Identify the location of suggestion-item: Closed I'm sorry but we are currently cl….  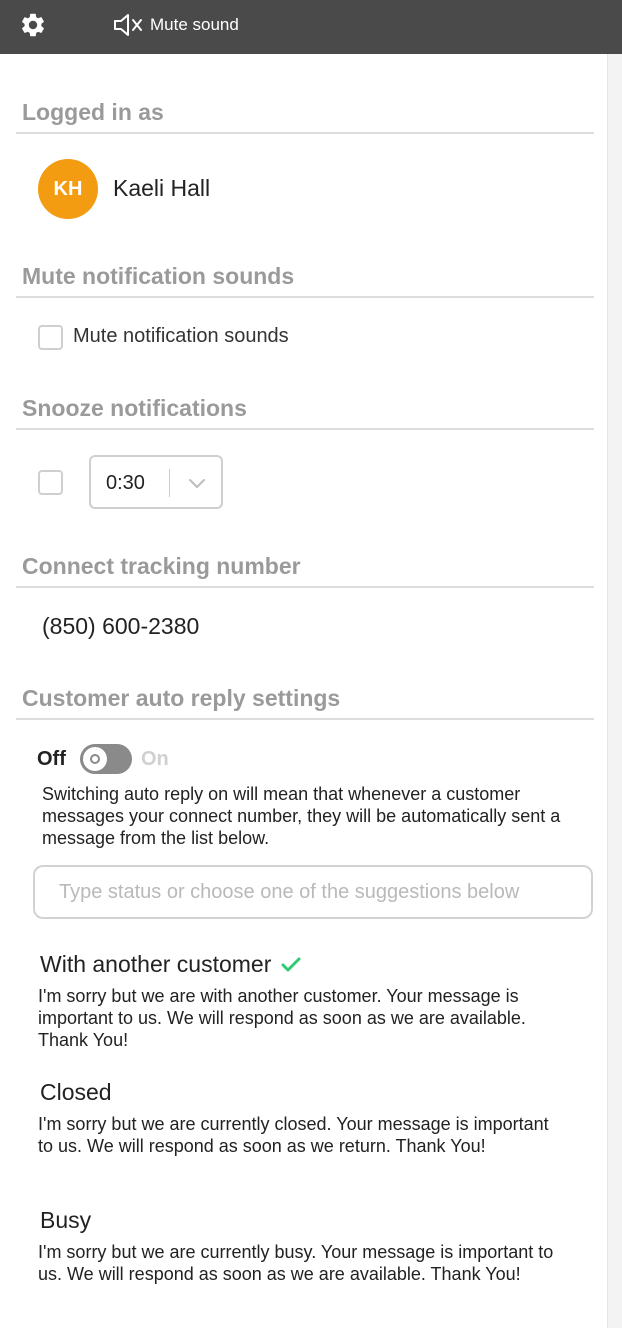
(298, 1118).